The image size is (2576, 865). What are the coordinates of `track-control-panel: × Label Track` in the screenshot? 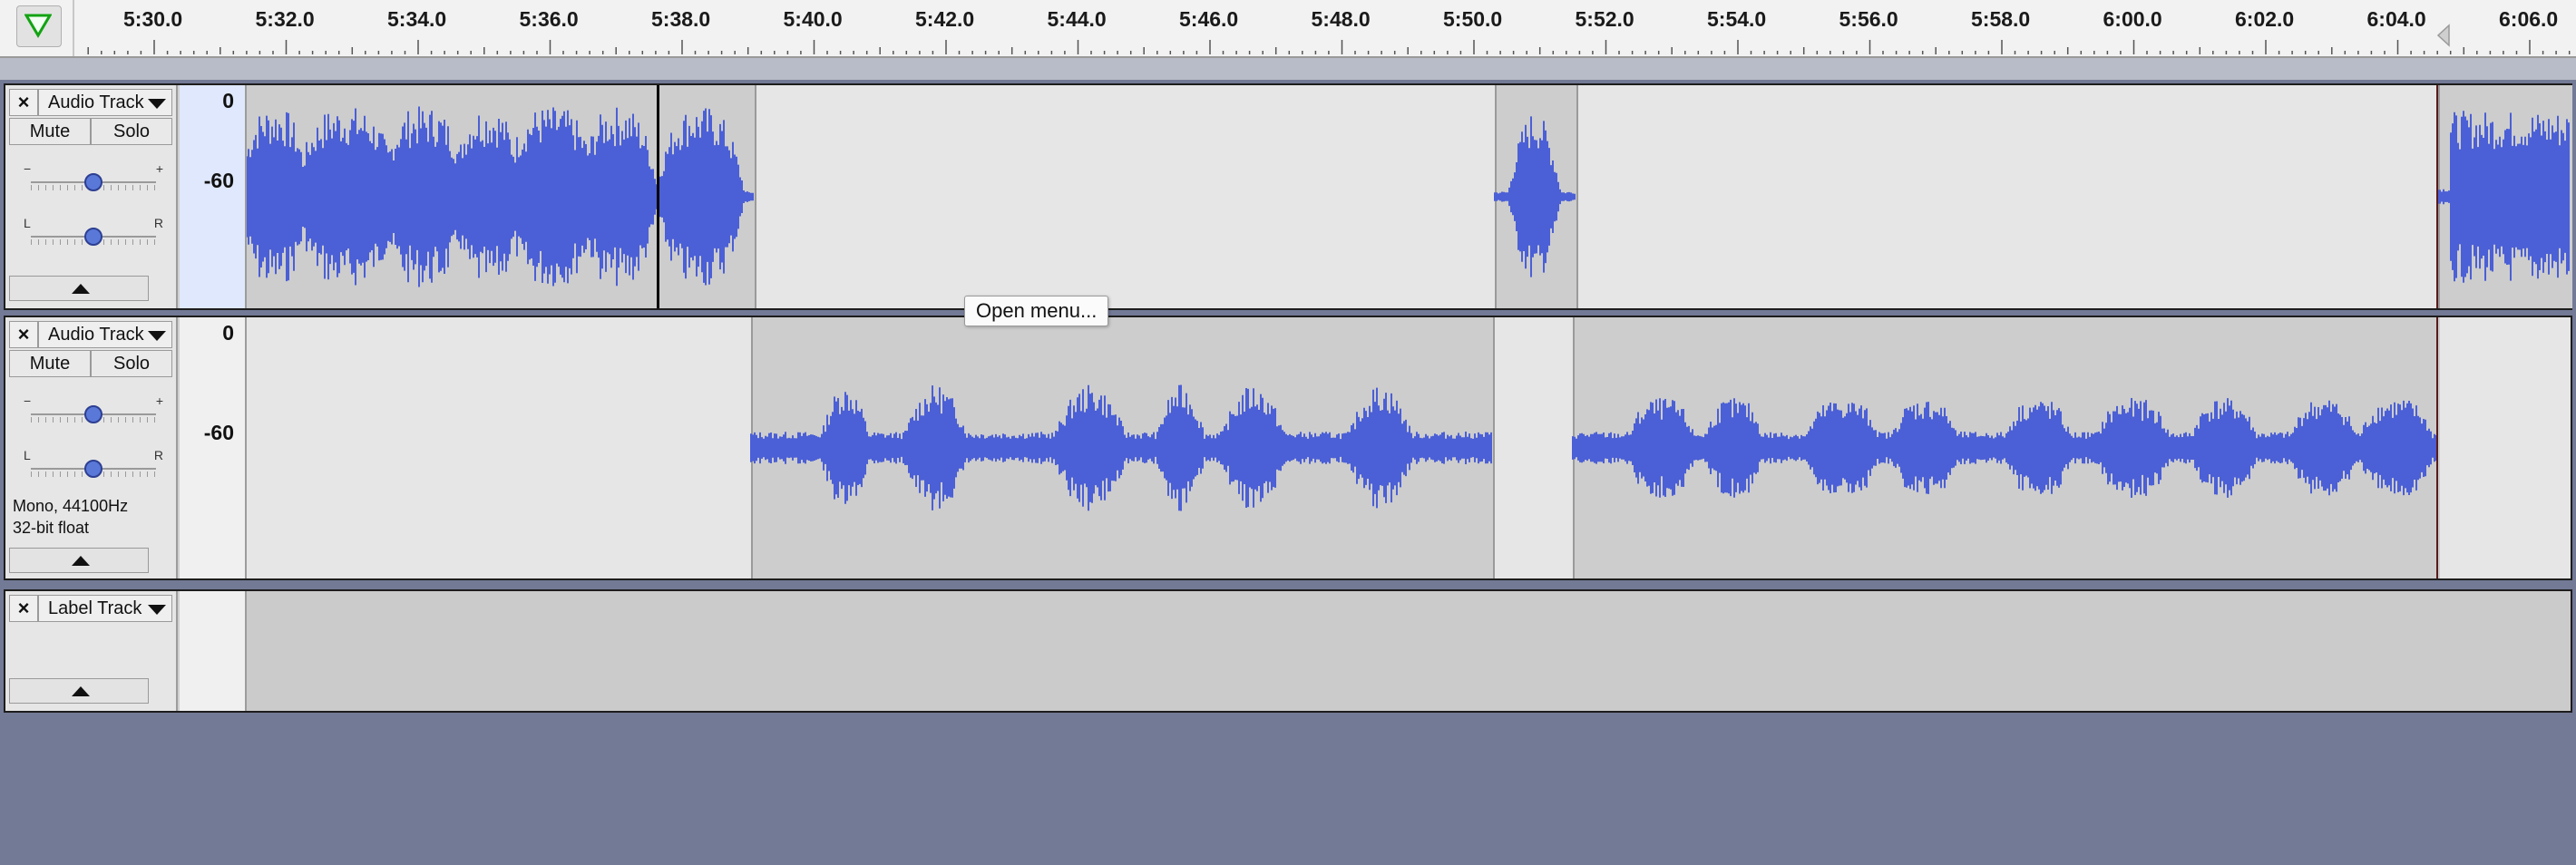 It's located at (91, 651).